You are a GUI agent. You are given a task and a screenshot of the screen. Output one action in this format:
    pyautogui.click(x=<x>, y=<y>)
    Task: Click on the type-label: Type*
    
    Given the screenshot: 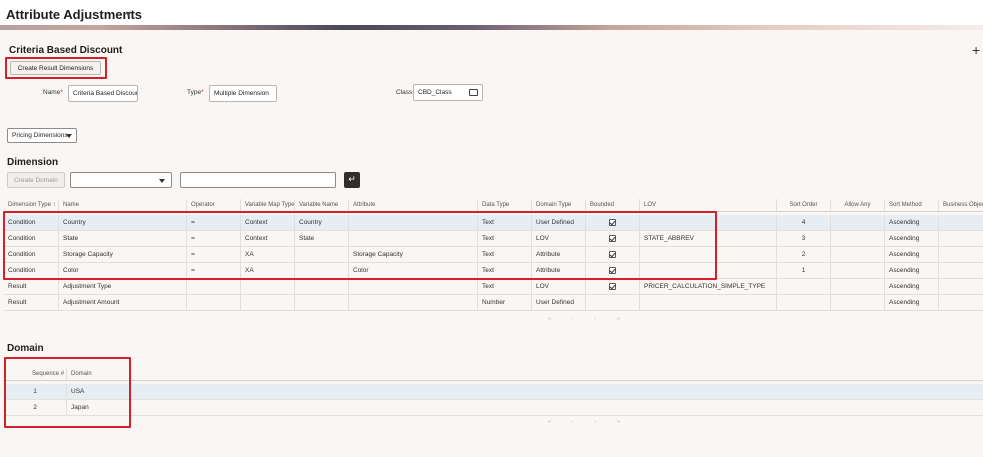 What is the action you would take?
    pyautogui.click(x=195, y=92)
    